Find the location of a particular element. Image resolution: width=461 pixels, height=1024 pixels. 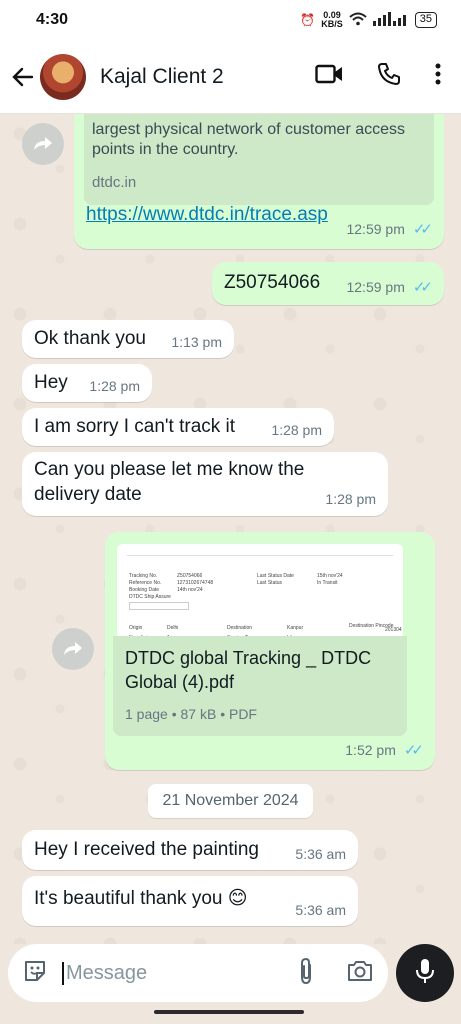

message-placeholder: Message is located at coordinates (104, 973).